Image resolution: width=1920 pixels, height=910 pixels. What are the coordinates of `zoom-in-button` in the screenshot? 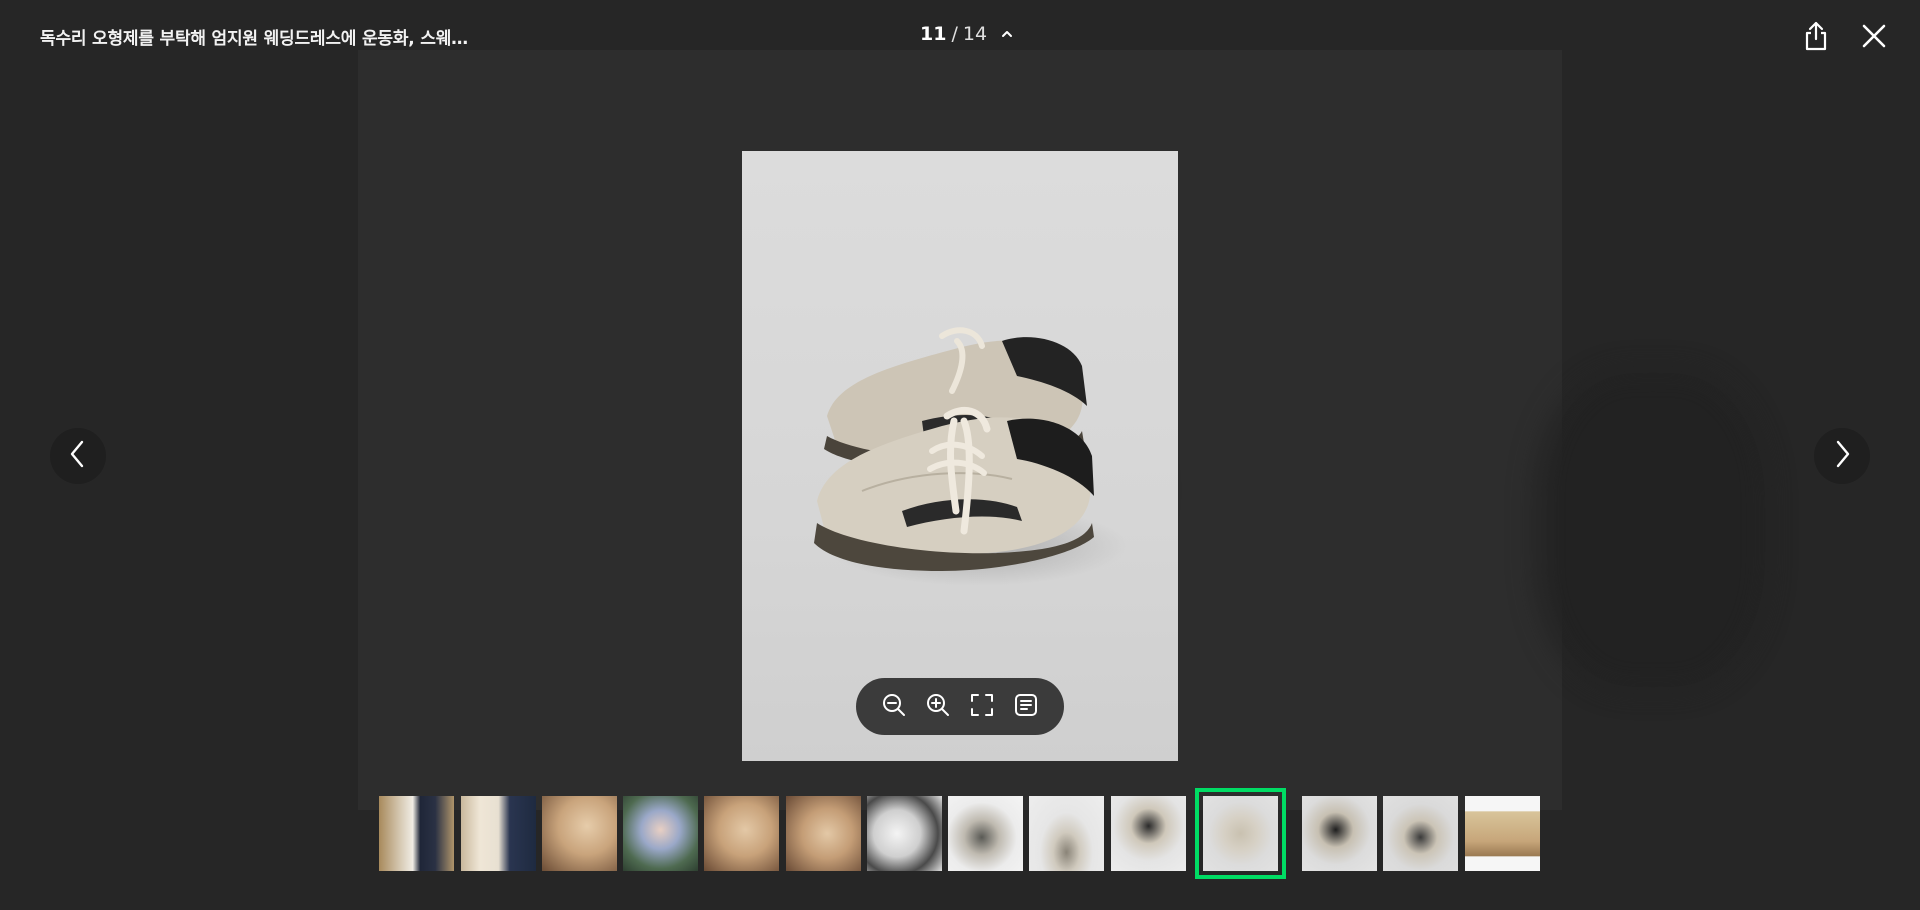 It's located at (938, 707).